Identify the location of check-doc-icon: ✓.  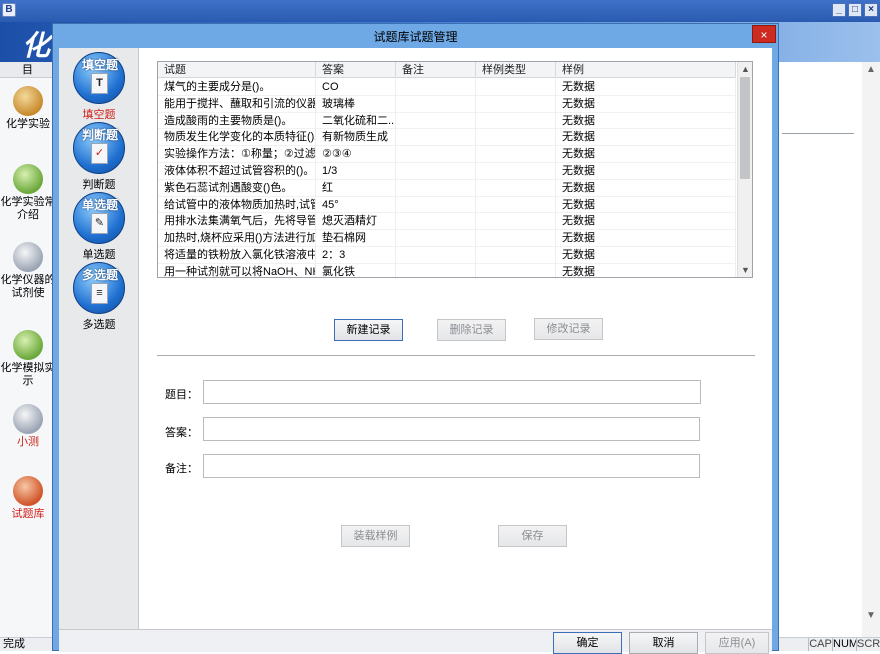
(99, 153).